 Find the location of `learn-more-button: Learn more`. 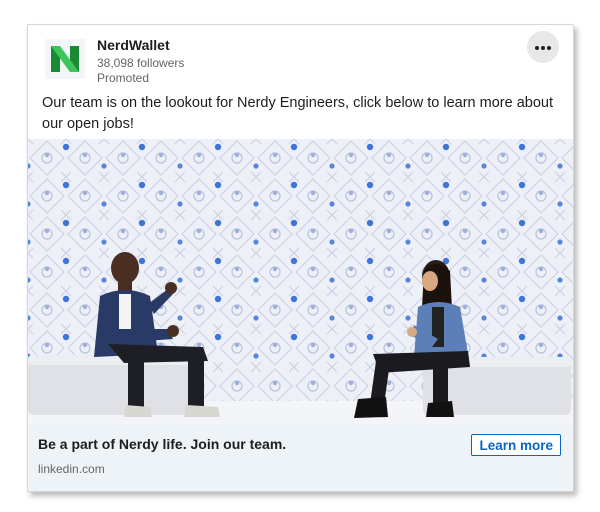

learn-more-button: Learn more is located at coordinates (516, 445).